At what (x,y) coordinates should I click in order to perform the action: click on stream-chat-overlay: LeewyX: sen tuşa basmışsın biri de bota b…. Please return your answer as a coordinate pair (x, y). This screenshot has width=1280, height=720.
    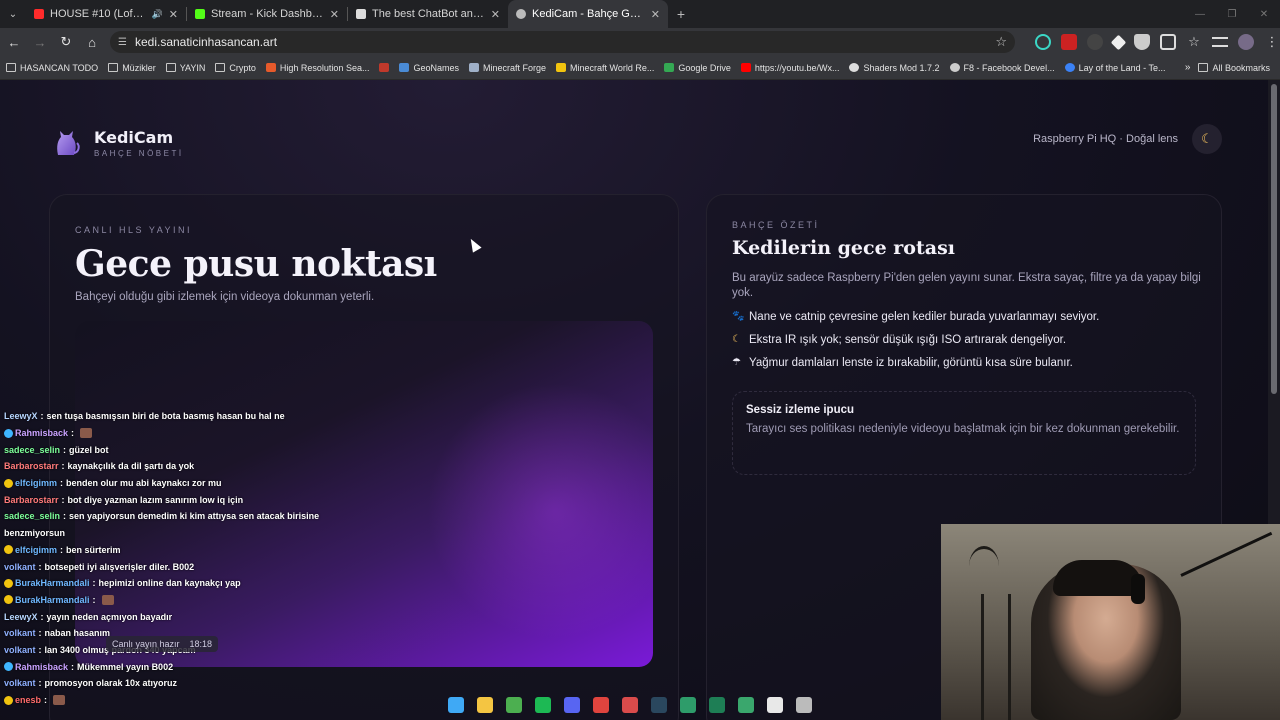
    Looking at the image, I should click on (170, 564).